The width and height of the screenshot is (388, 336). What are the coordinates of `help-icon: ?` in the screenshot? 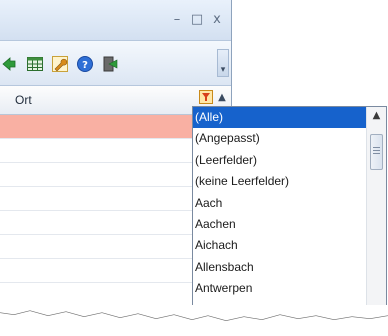 It's located at (85, 64).